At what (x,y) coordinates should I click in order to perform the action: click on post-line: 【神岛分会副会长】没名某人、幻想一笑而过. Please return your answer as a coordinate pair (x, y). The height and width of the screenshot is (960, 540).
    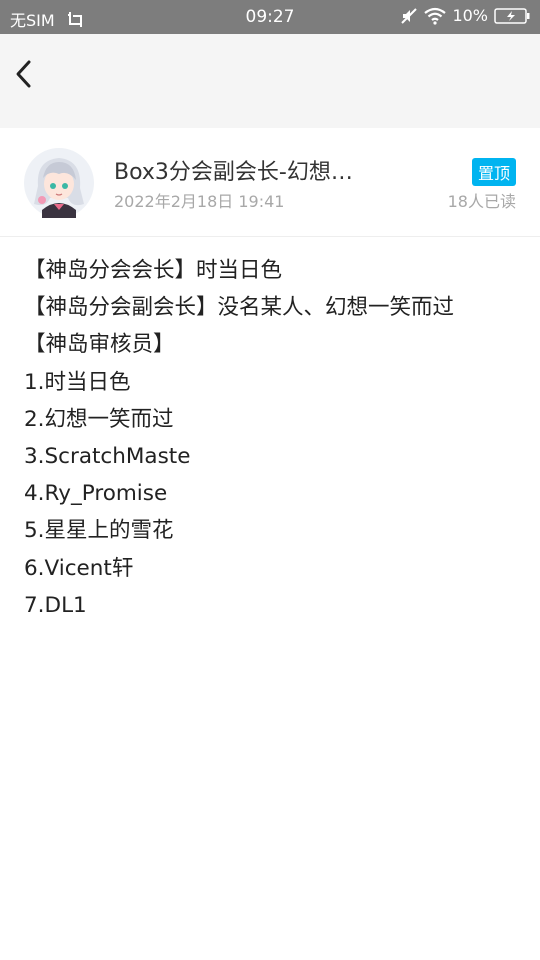
    Looking at the image, I should click on (239, 308).